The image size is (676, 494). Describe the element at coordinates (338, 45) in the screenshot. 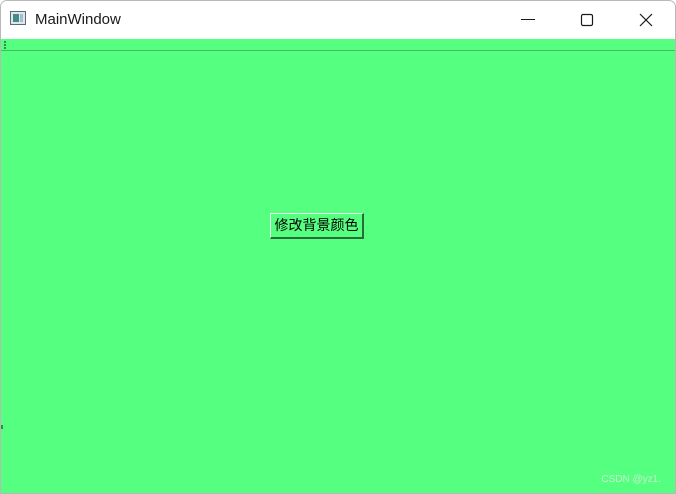

I see `main-toolbar` at that location.